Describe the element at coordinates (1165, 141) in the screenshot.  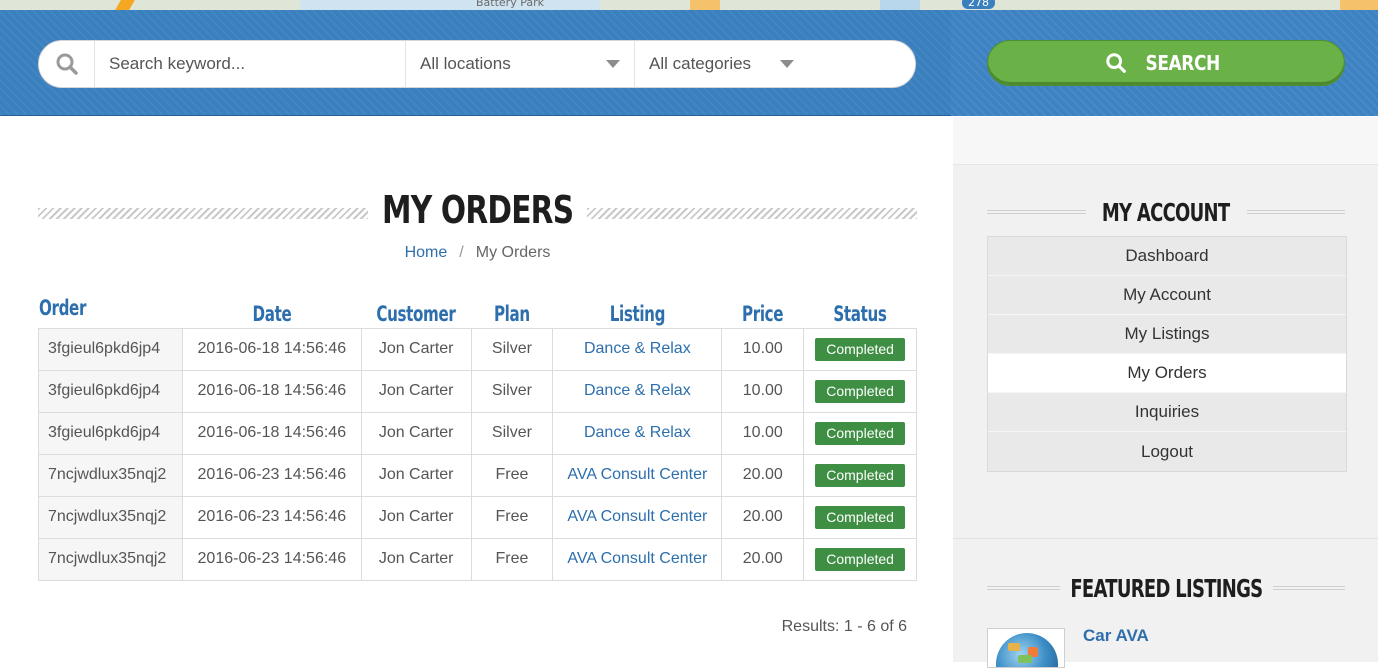
I see `sidebar-top-band` at that location.